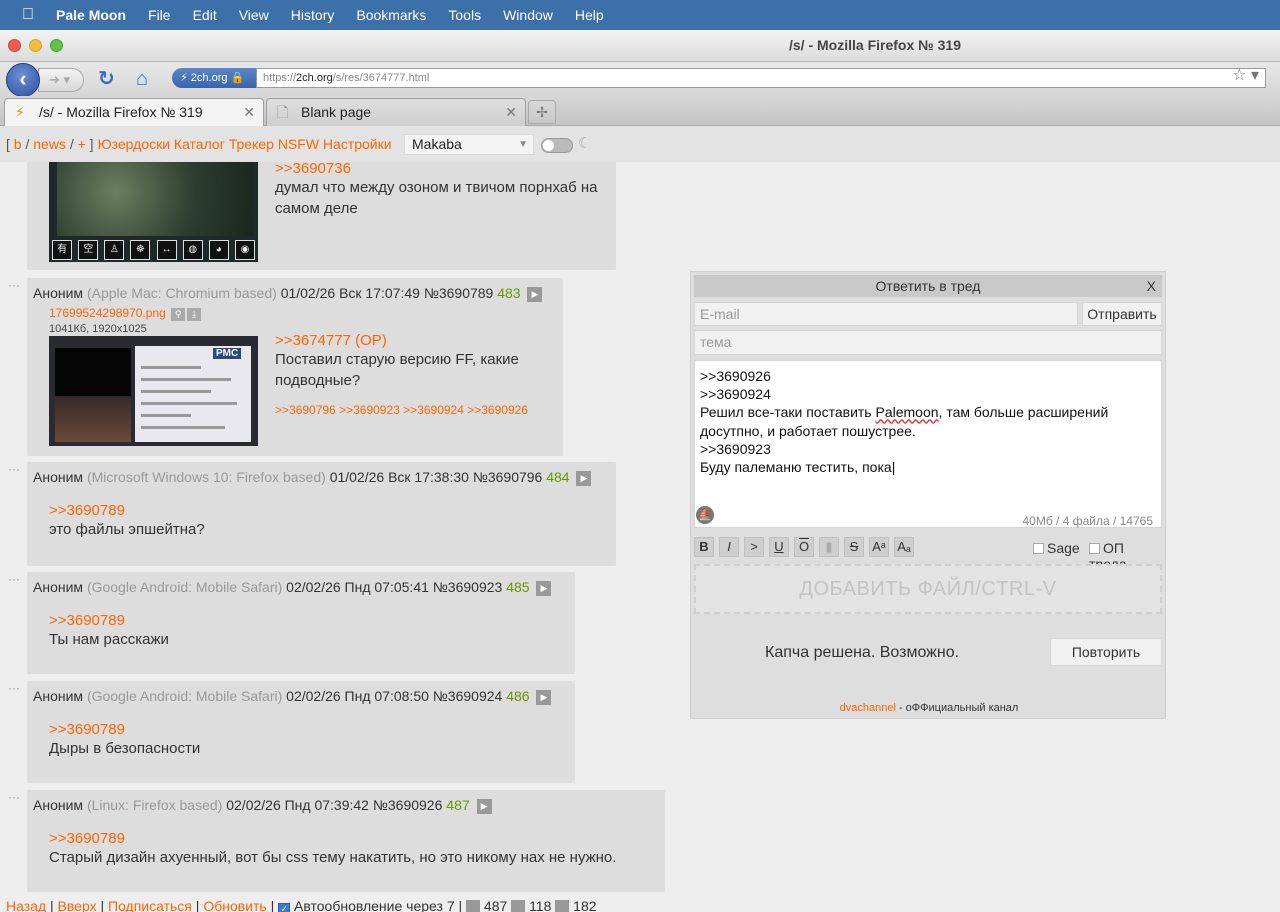  What do you see at coordinates (808, 430) in the screenshot?
I see `comment-line: досутпно, и работает пошустрее.` at bounding box center [808, 430].